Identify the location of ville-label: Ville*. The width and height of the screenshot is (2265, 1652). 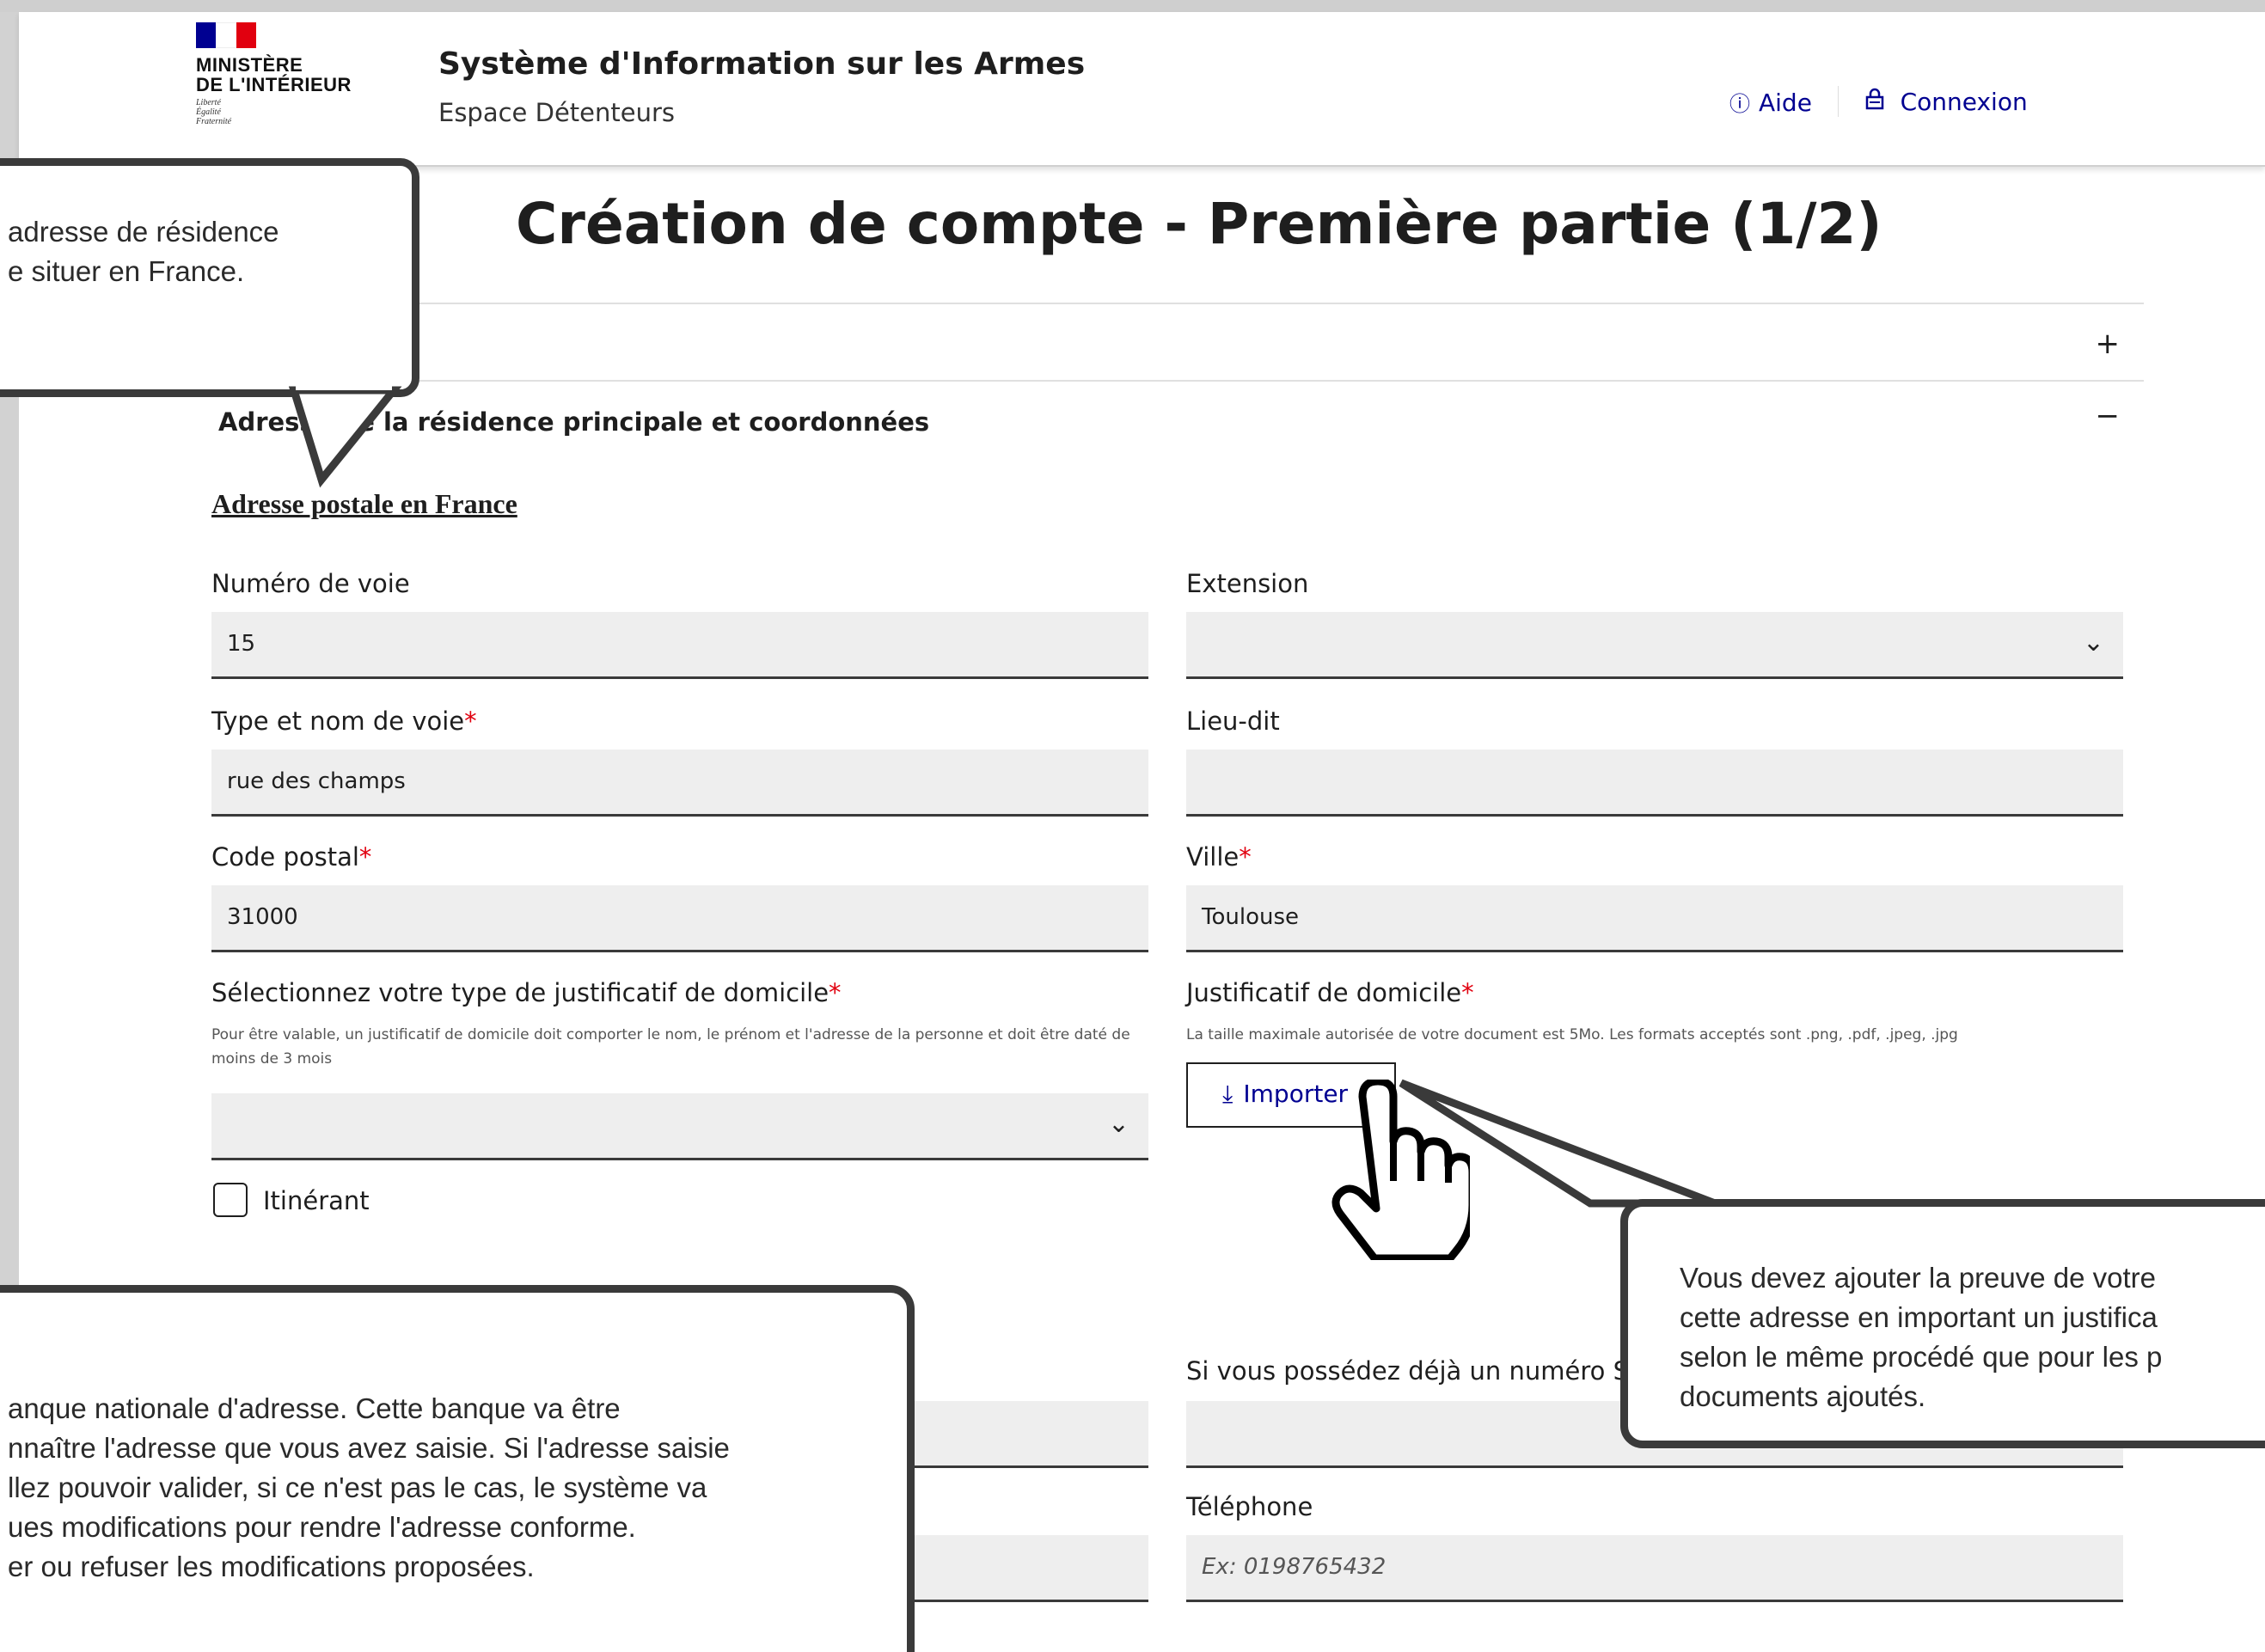
(1219, 857).